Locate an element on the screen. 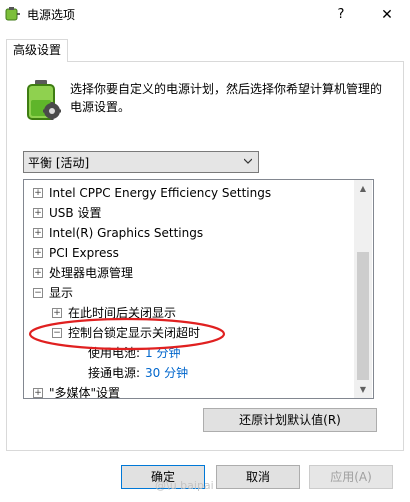  tree-item-intel-graphics: + Intel(R) Graphics Settings is located at coordinates (189, 233).